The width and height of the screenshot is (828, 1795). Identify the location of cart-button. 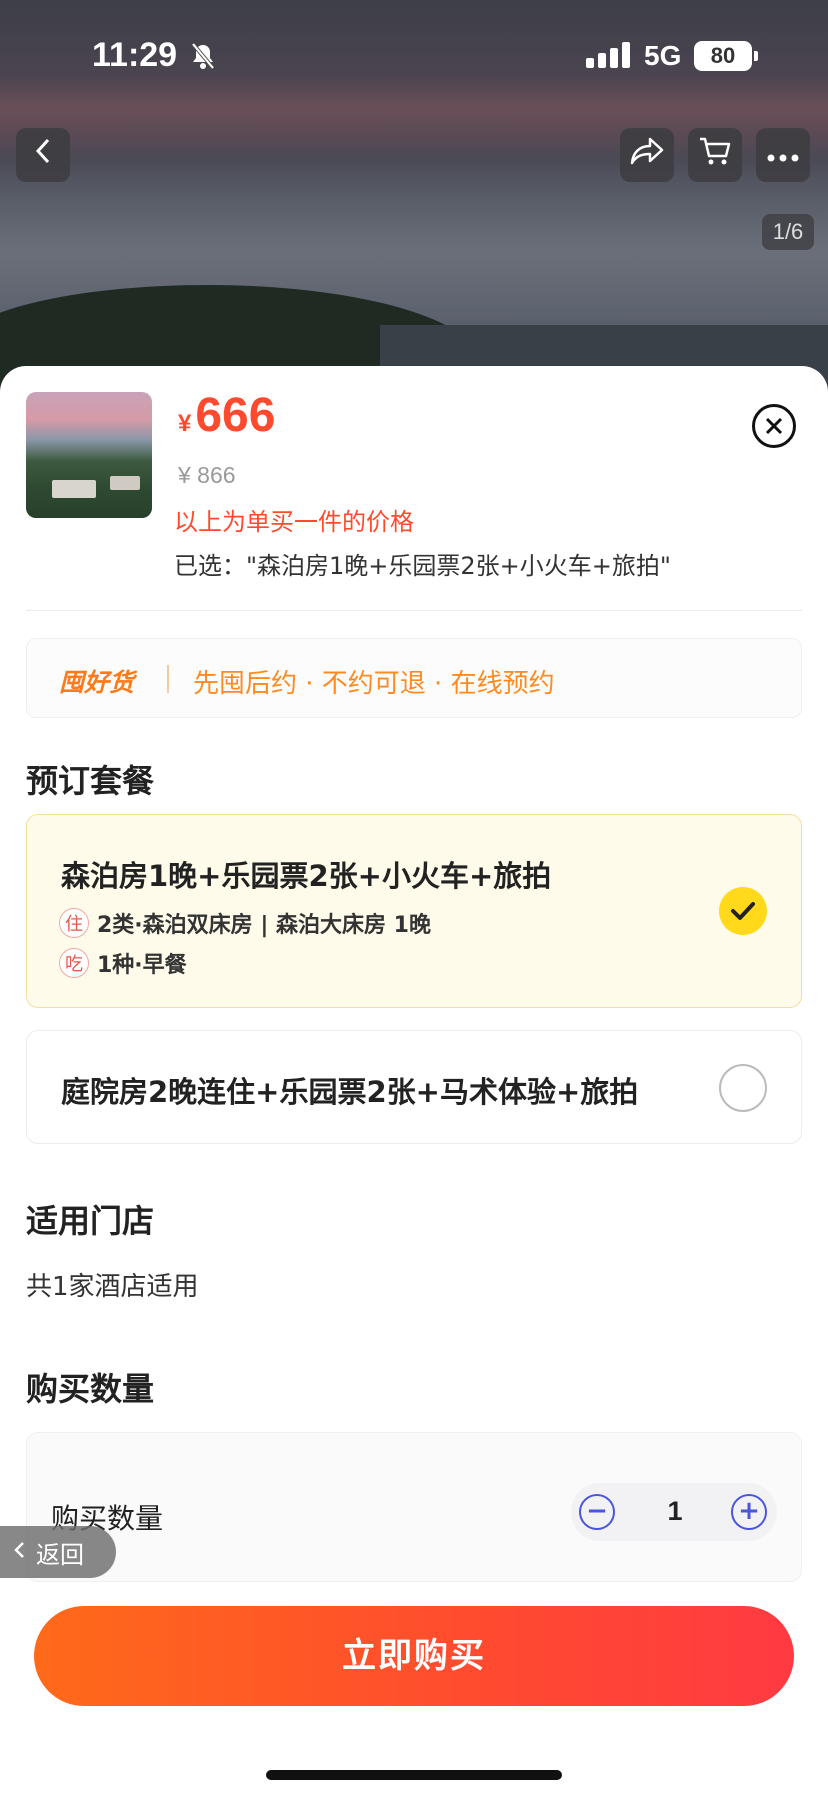
(715, 155).